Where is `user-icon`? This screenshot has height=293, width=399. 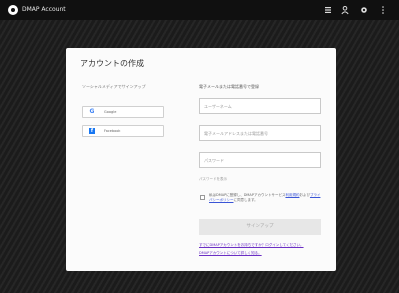
user-icon is located at coordinates (345, 10).